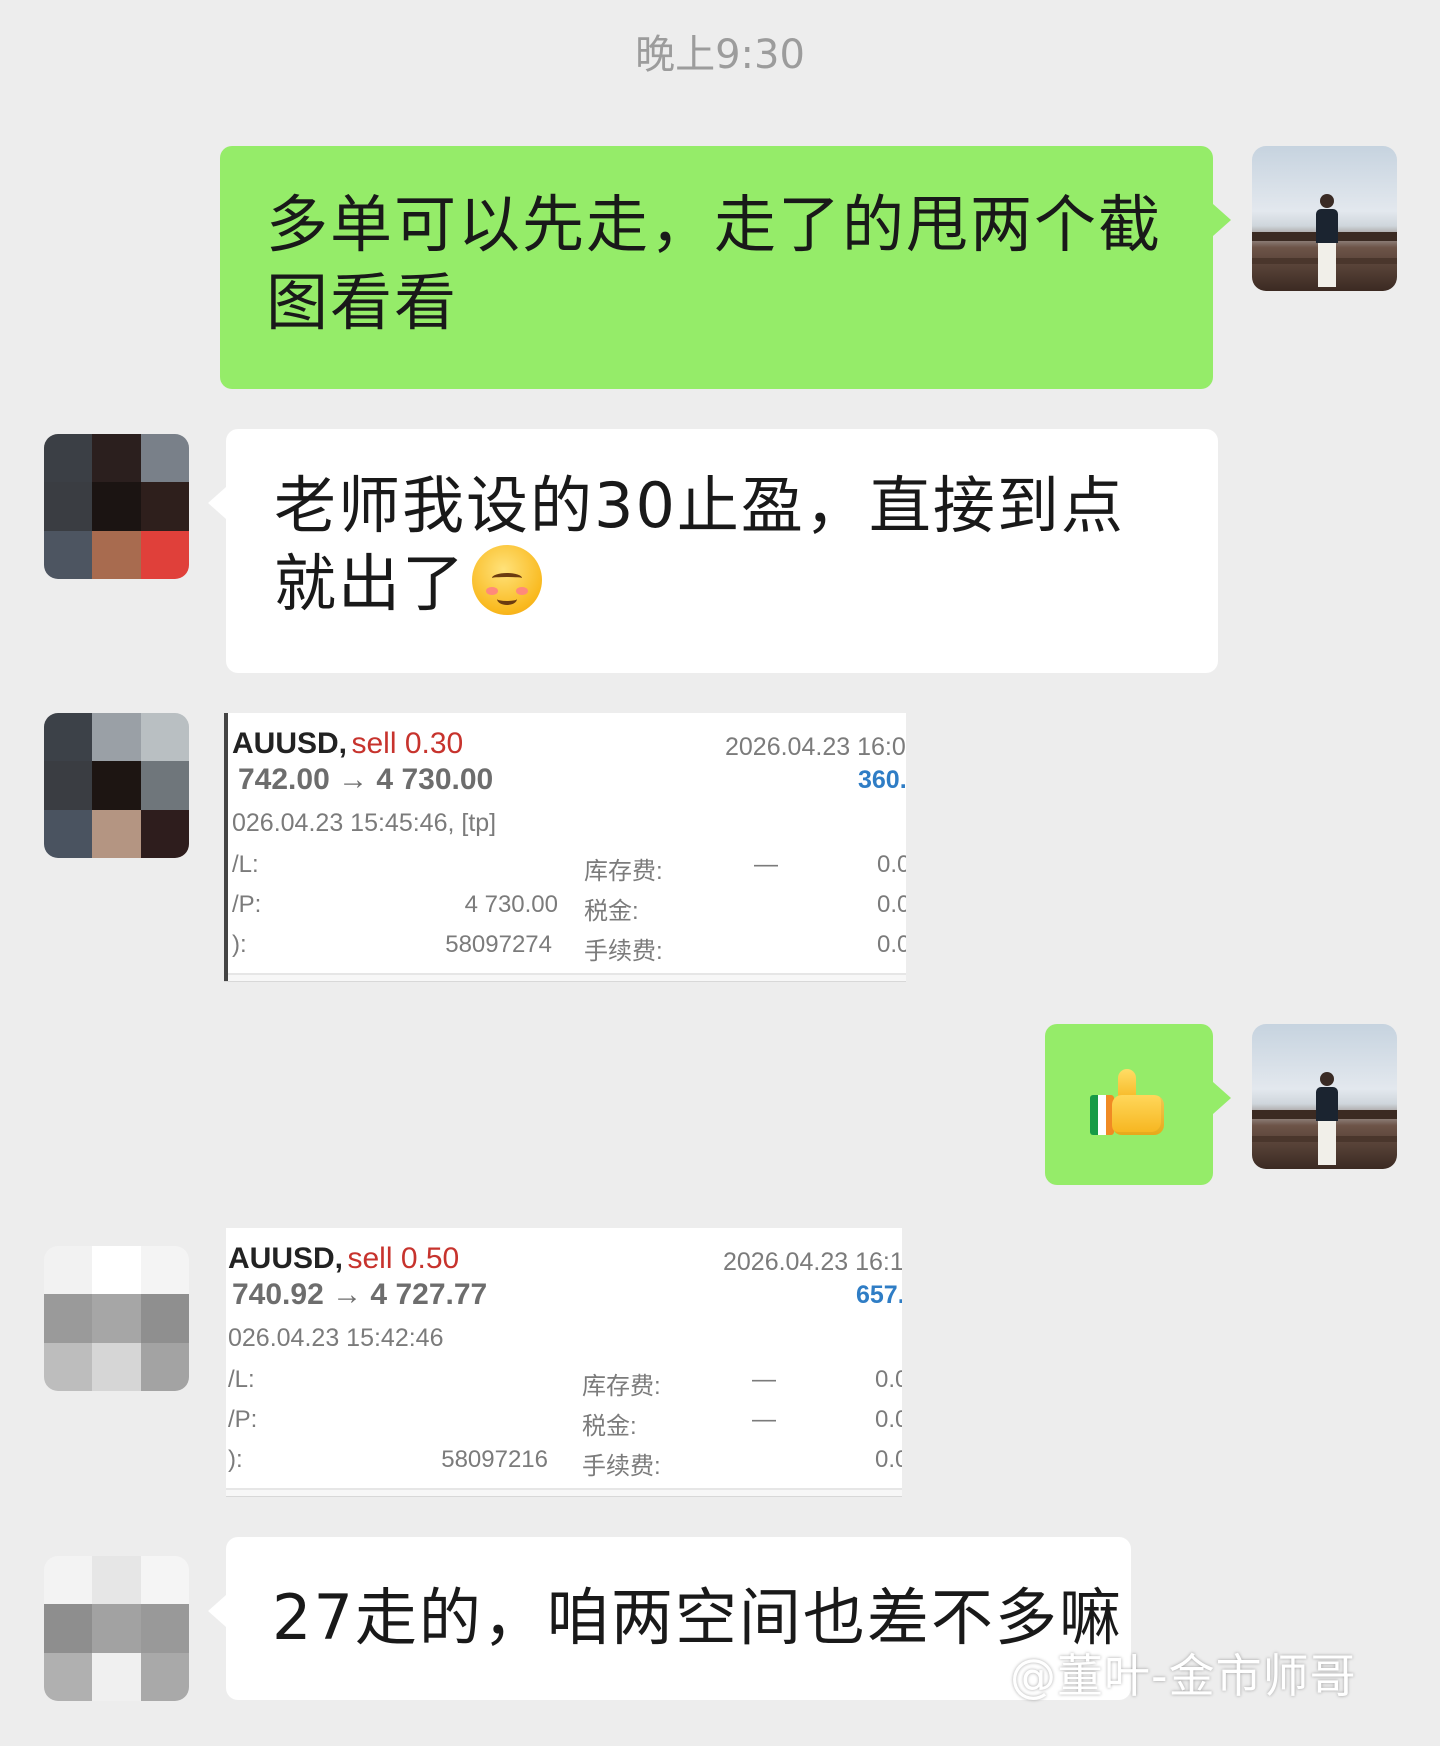 The width and height of the screenshot is (1440, 1746). I want to click on message-text: 多单可以先走，走了的甩两个截图看看, so click(714, 263).